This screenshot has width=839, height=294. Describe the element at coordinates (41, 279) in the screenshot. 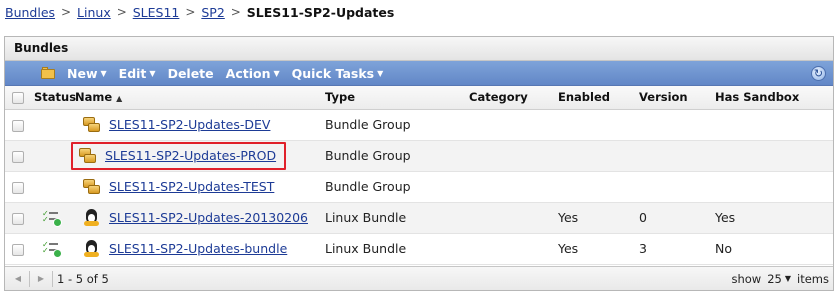

I see `next-page-icon: ▶` at that location.